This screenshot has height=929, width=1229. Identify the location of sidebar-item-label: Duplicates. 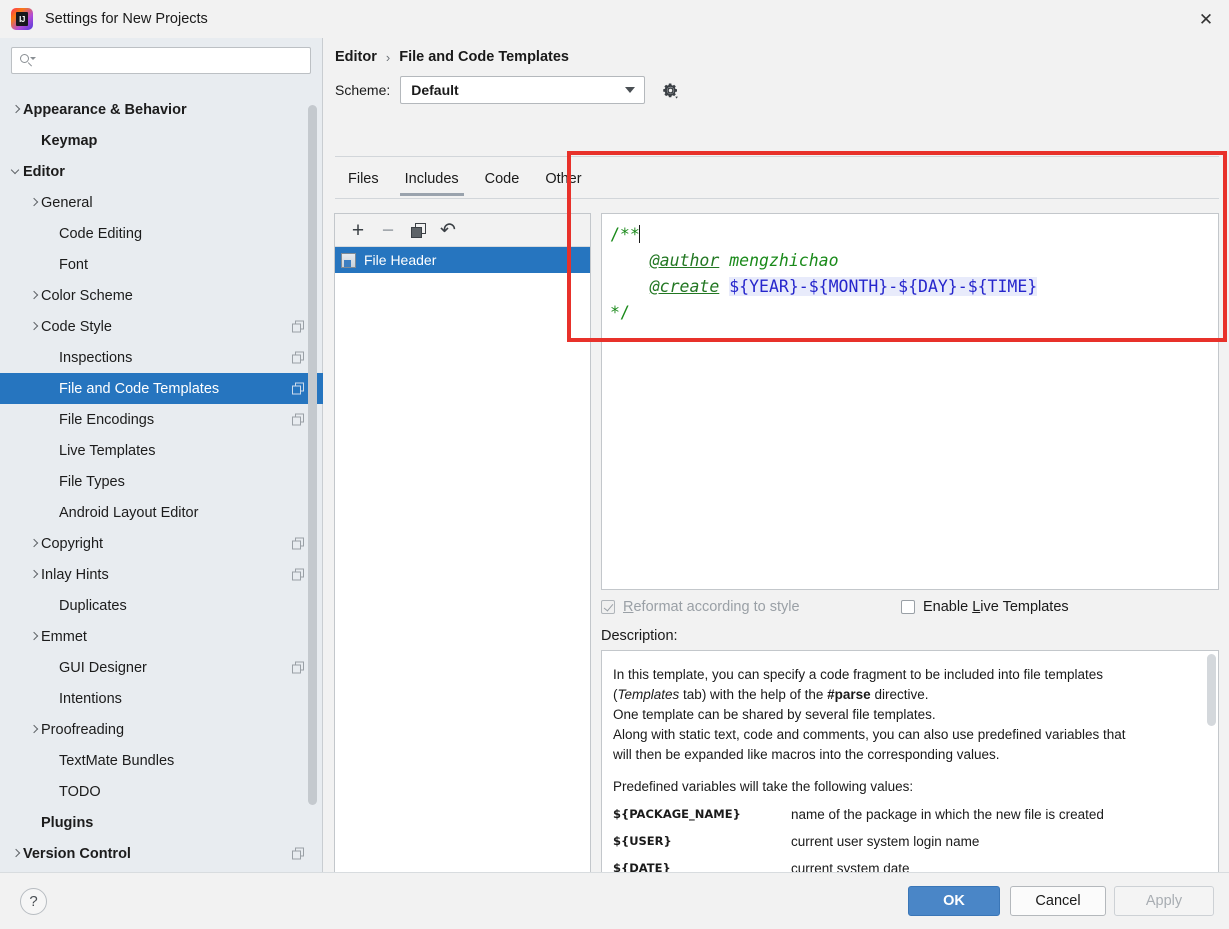
(93, 605).